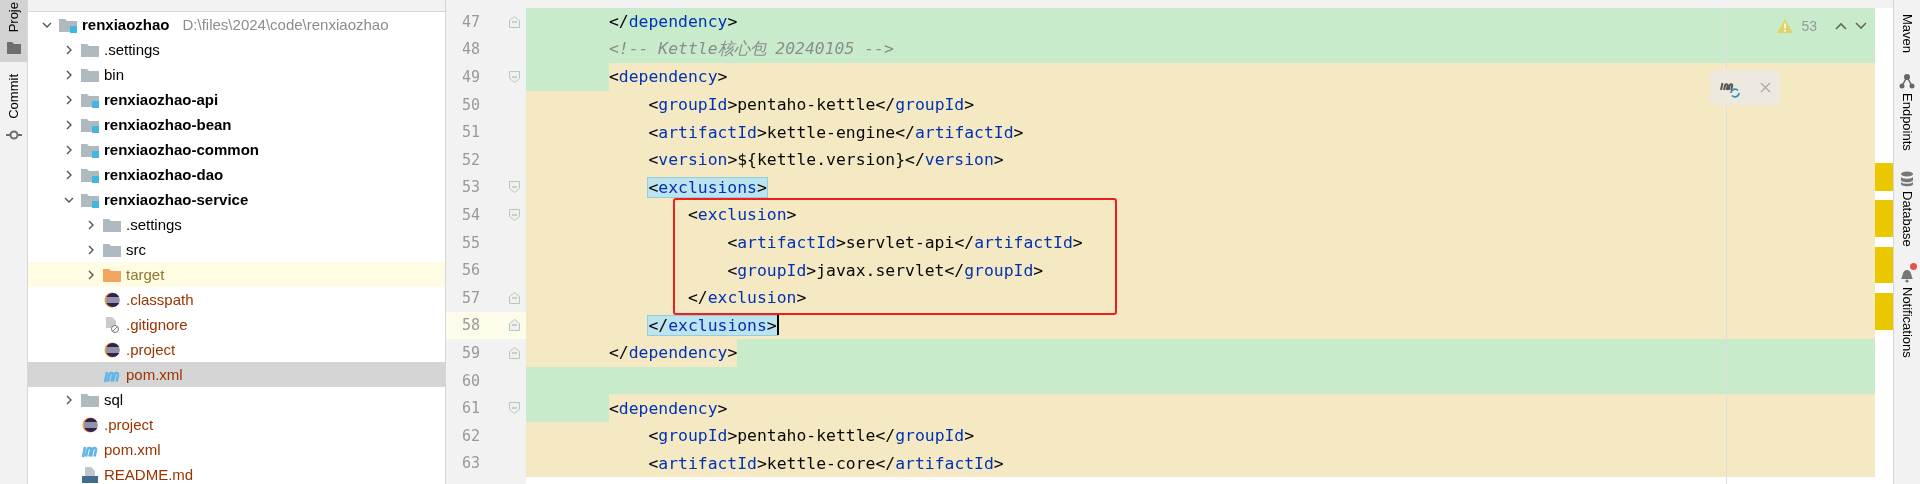  What do you see at coordinates (182, 149) in the screenshot?
I see `item-name: renxiaozhao-common` at bounding box center [182, 149].